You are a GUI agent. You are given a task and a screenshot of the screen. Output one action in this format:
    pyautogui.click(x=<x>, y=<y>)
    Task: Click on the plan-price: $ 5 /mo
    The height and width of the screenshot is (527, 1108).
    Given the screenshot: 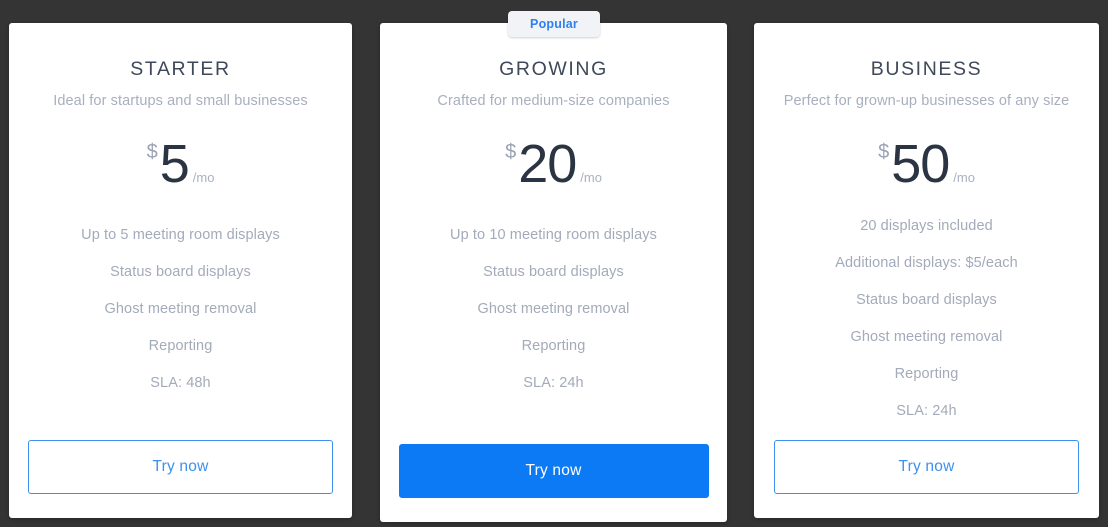 What is the action you would take?
    pyautogui.click(x=181, y=156)
    